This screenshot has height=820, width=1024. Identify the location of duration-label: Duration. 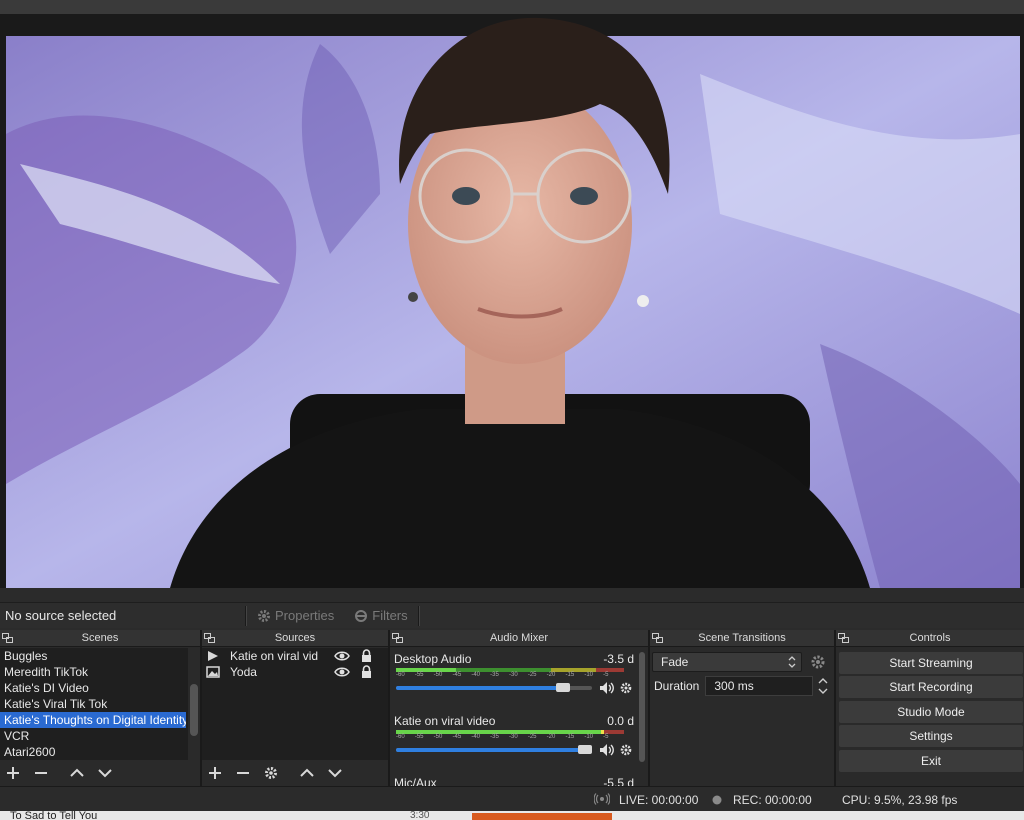
(677, 686).